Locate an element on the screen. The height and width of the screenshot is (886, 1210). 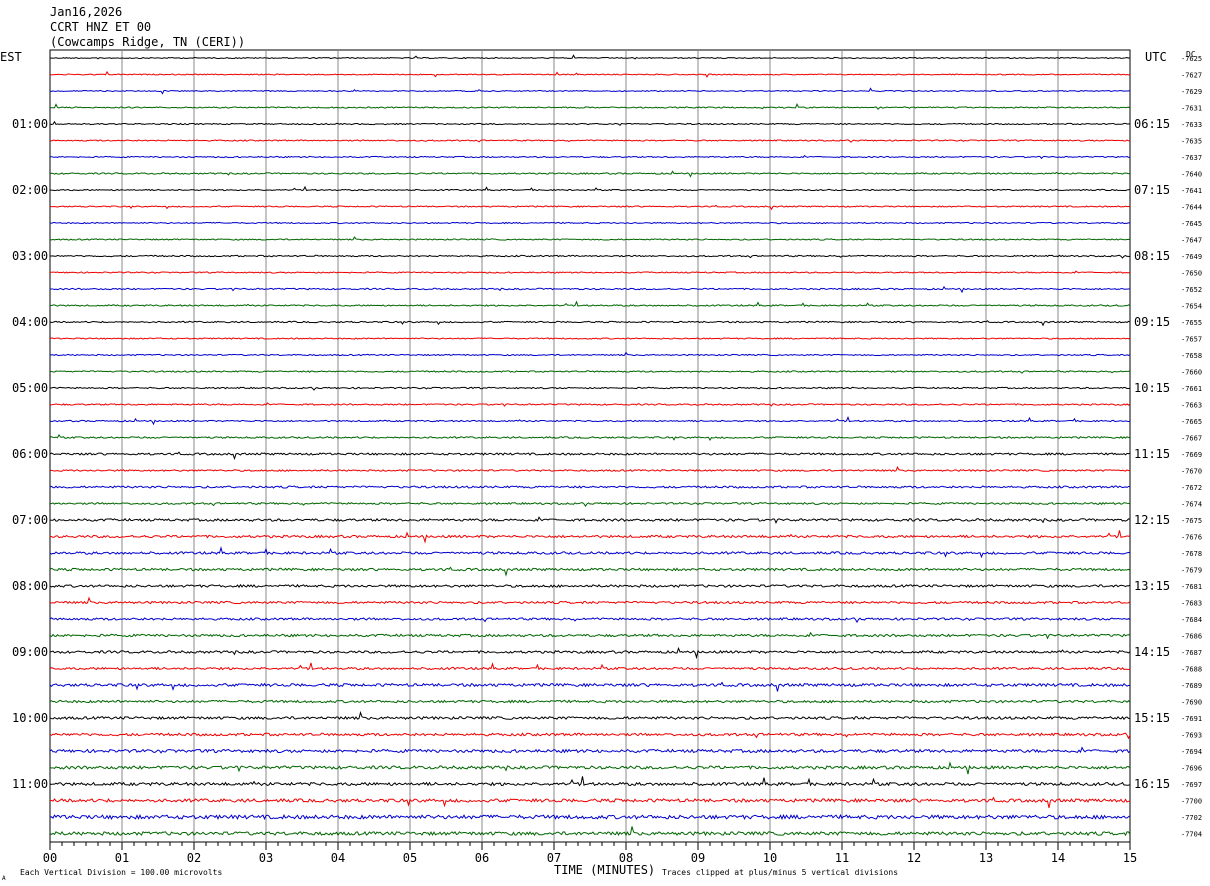
dc-value: -7660 is located at coordinates (1191, 373).